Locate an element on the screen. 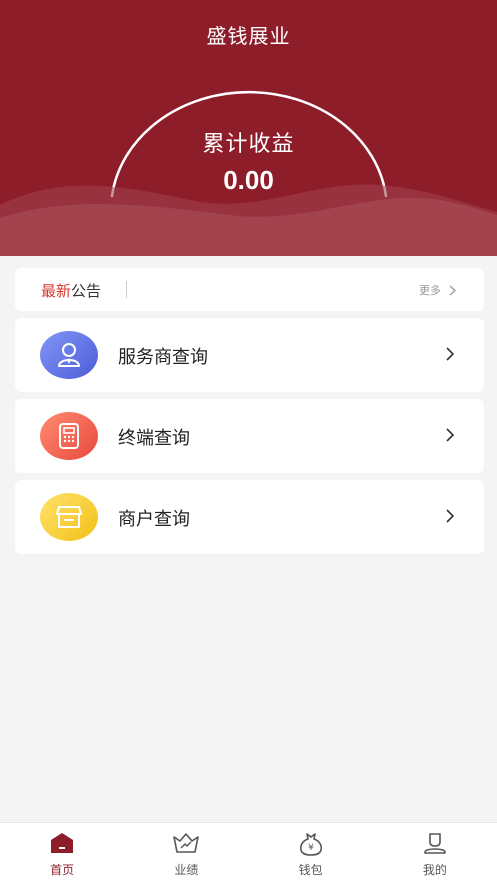  performance-icon is located at coordinates (186, 843).